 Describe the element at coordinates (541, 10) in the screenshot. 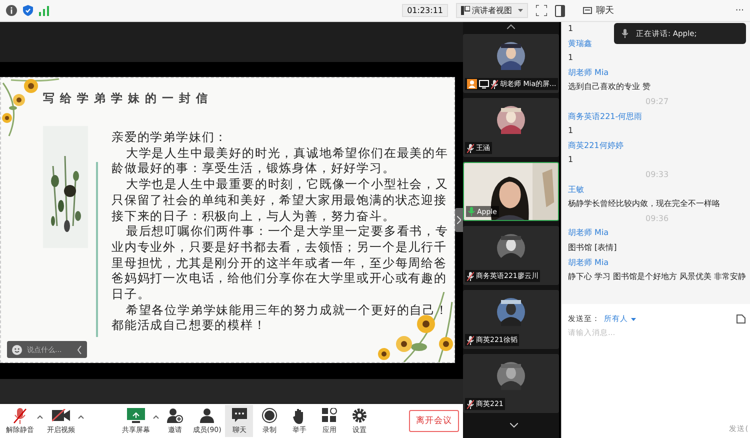

I see `fullscreen-icon` at that location.